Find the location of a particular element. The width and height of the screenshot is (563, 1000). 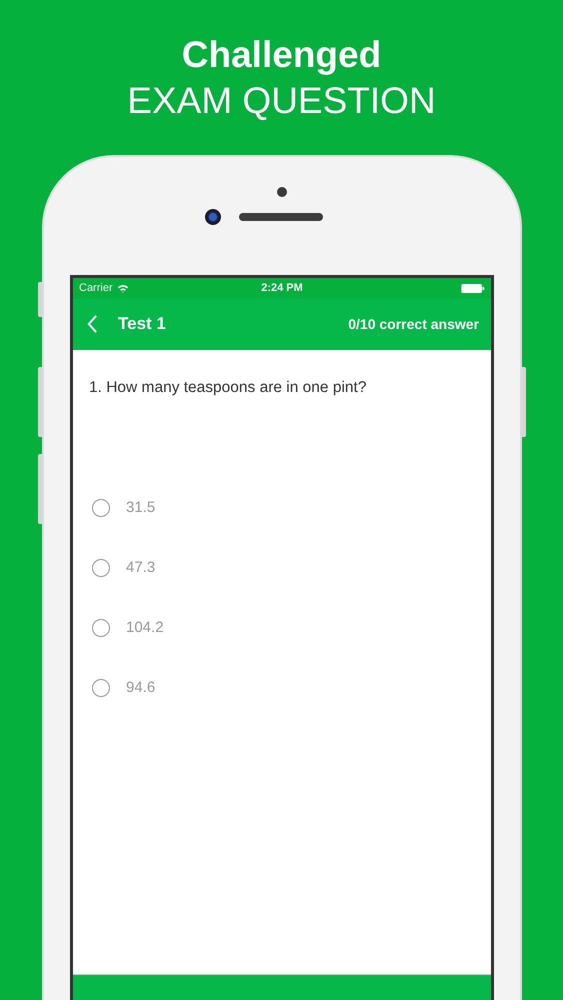

headline-title: Challenged is located at coordinates (282, 55).